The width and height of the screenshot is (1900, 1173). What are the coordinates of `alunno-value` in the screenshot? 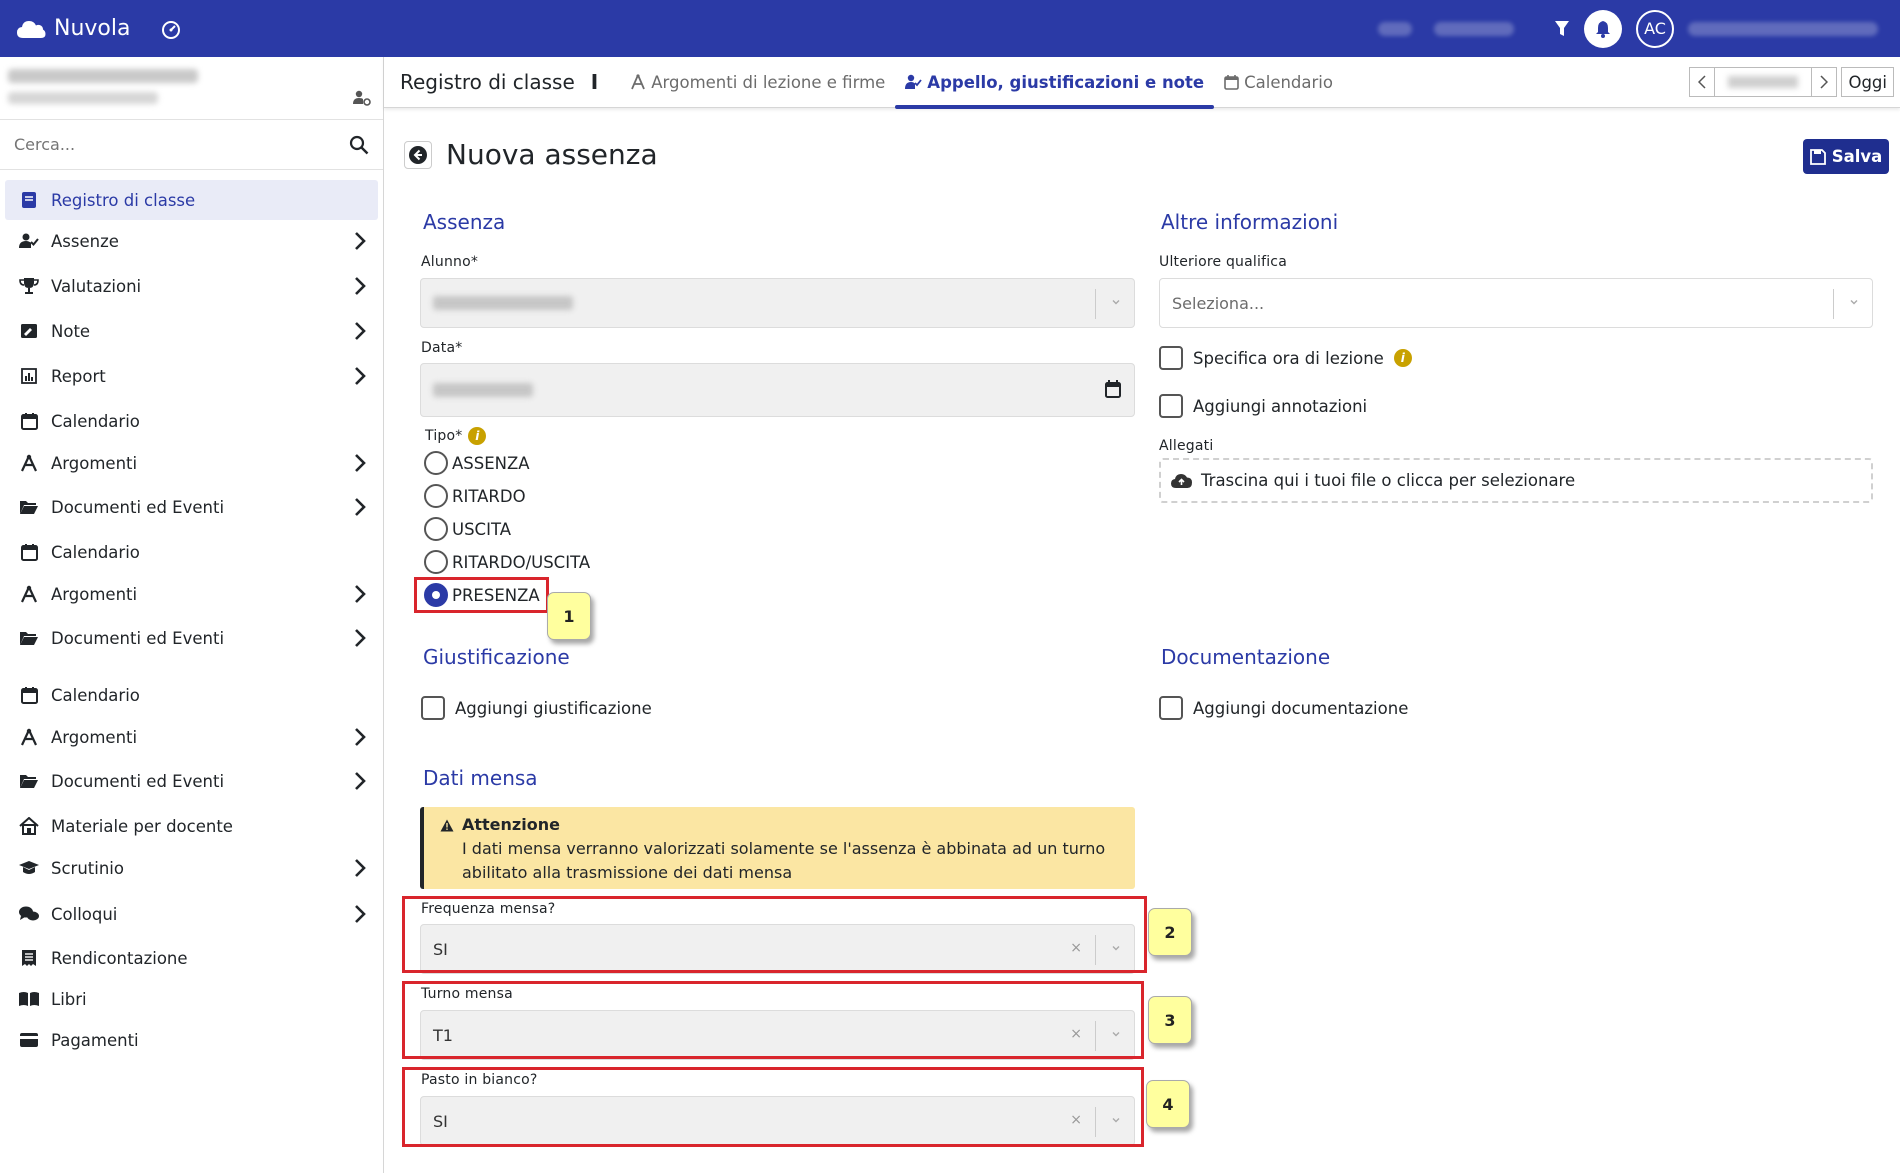 It's located at (503, 303).